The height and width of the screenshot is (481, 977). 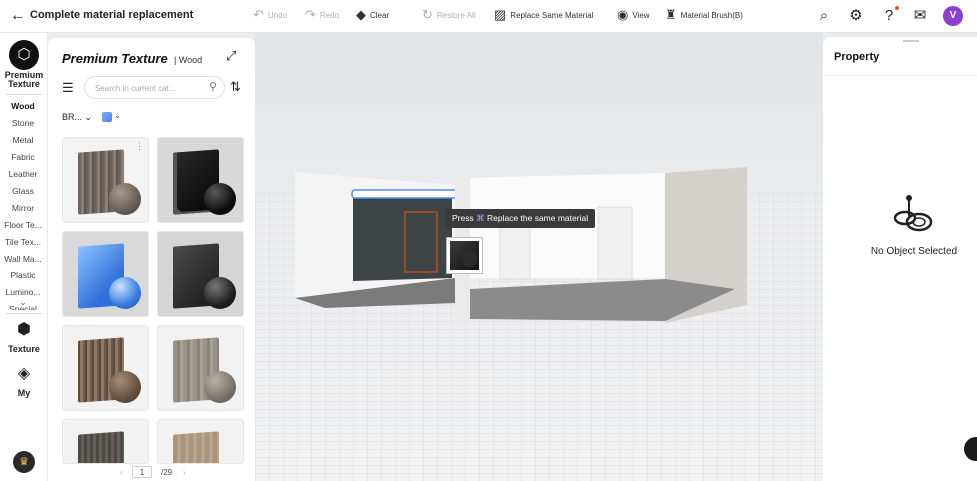 I want to click on user-avatar: V, so click(x=953, y=16).